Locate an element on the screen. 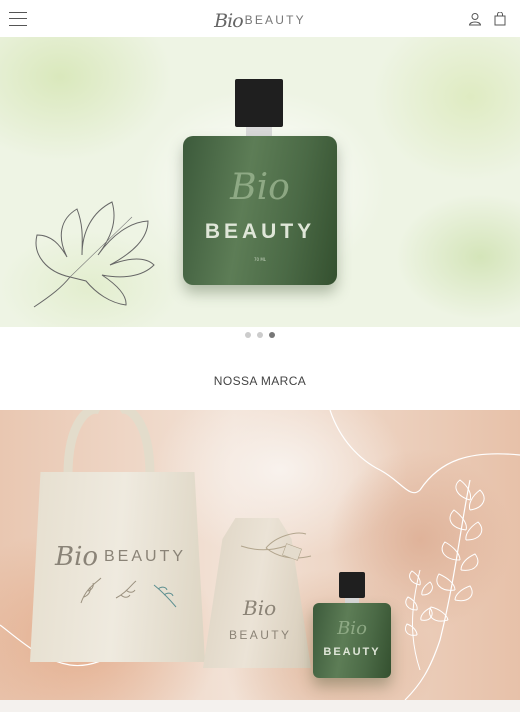 The height and width of the screenshot is (712, 520). header-actions is located at coordinates (487, 18).